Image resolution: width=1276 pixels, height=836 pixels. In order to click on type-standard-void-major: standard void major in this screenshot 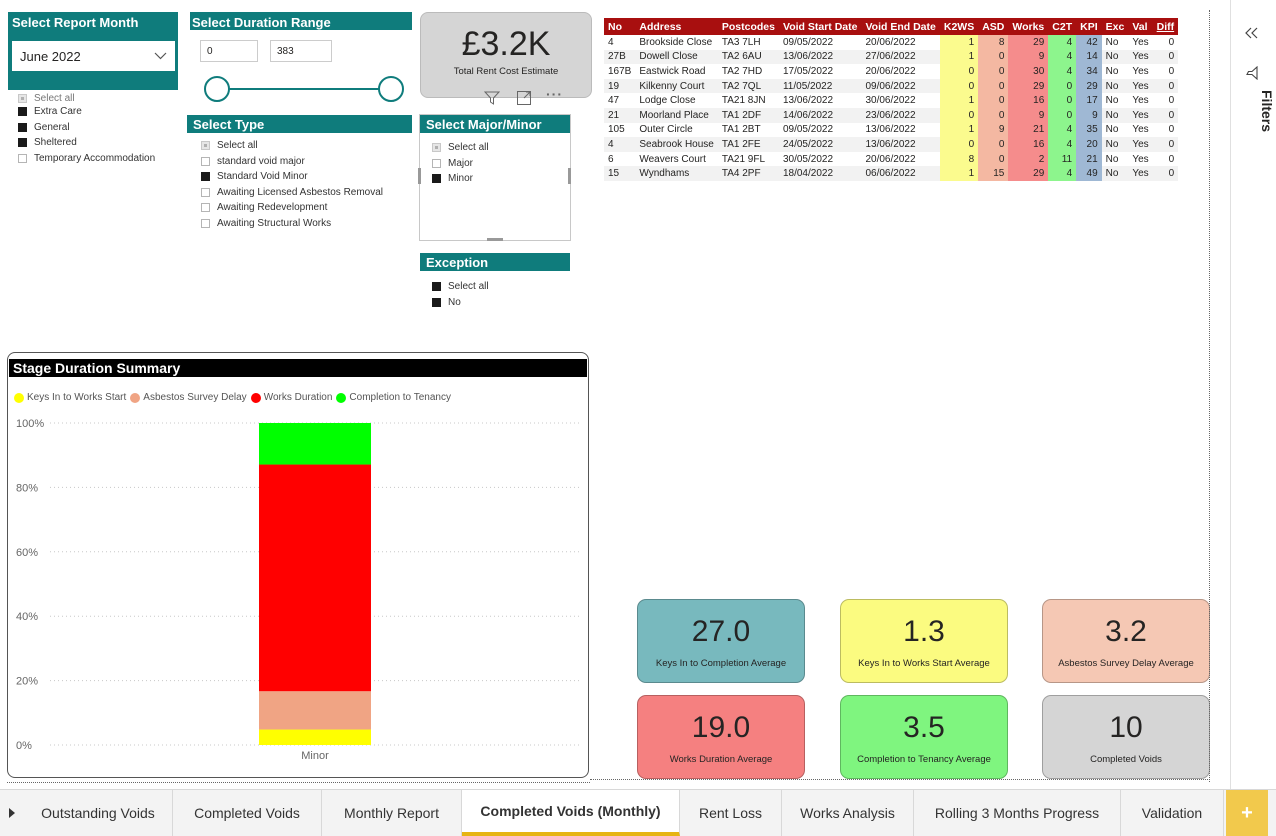, I will do `click(292, 162)`.